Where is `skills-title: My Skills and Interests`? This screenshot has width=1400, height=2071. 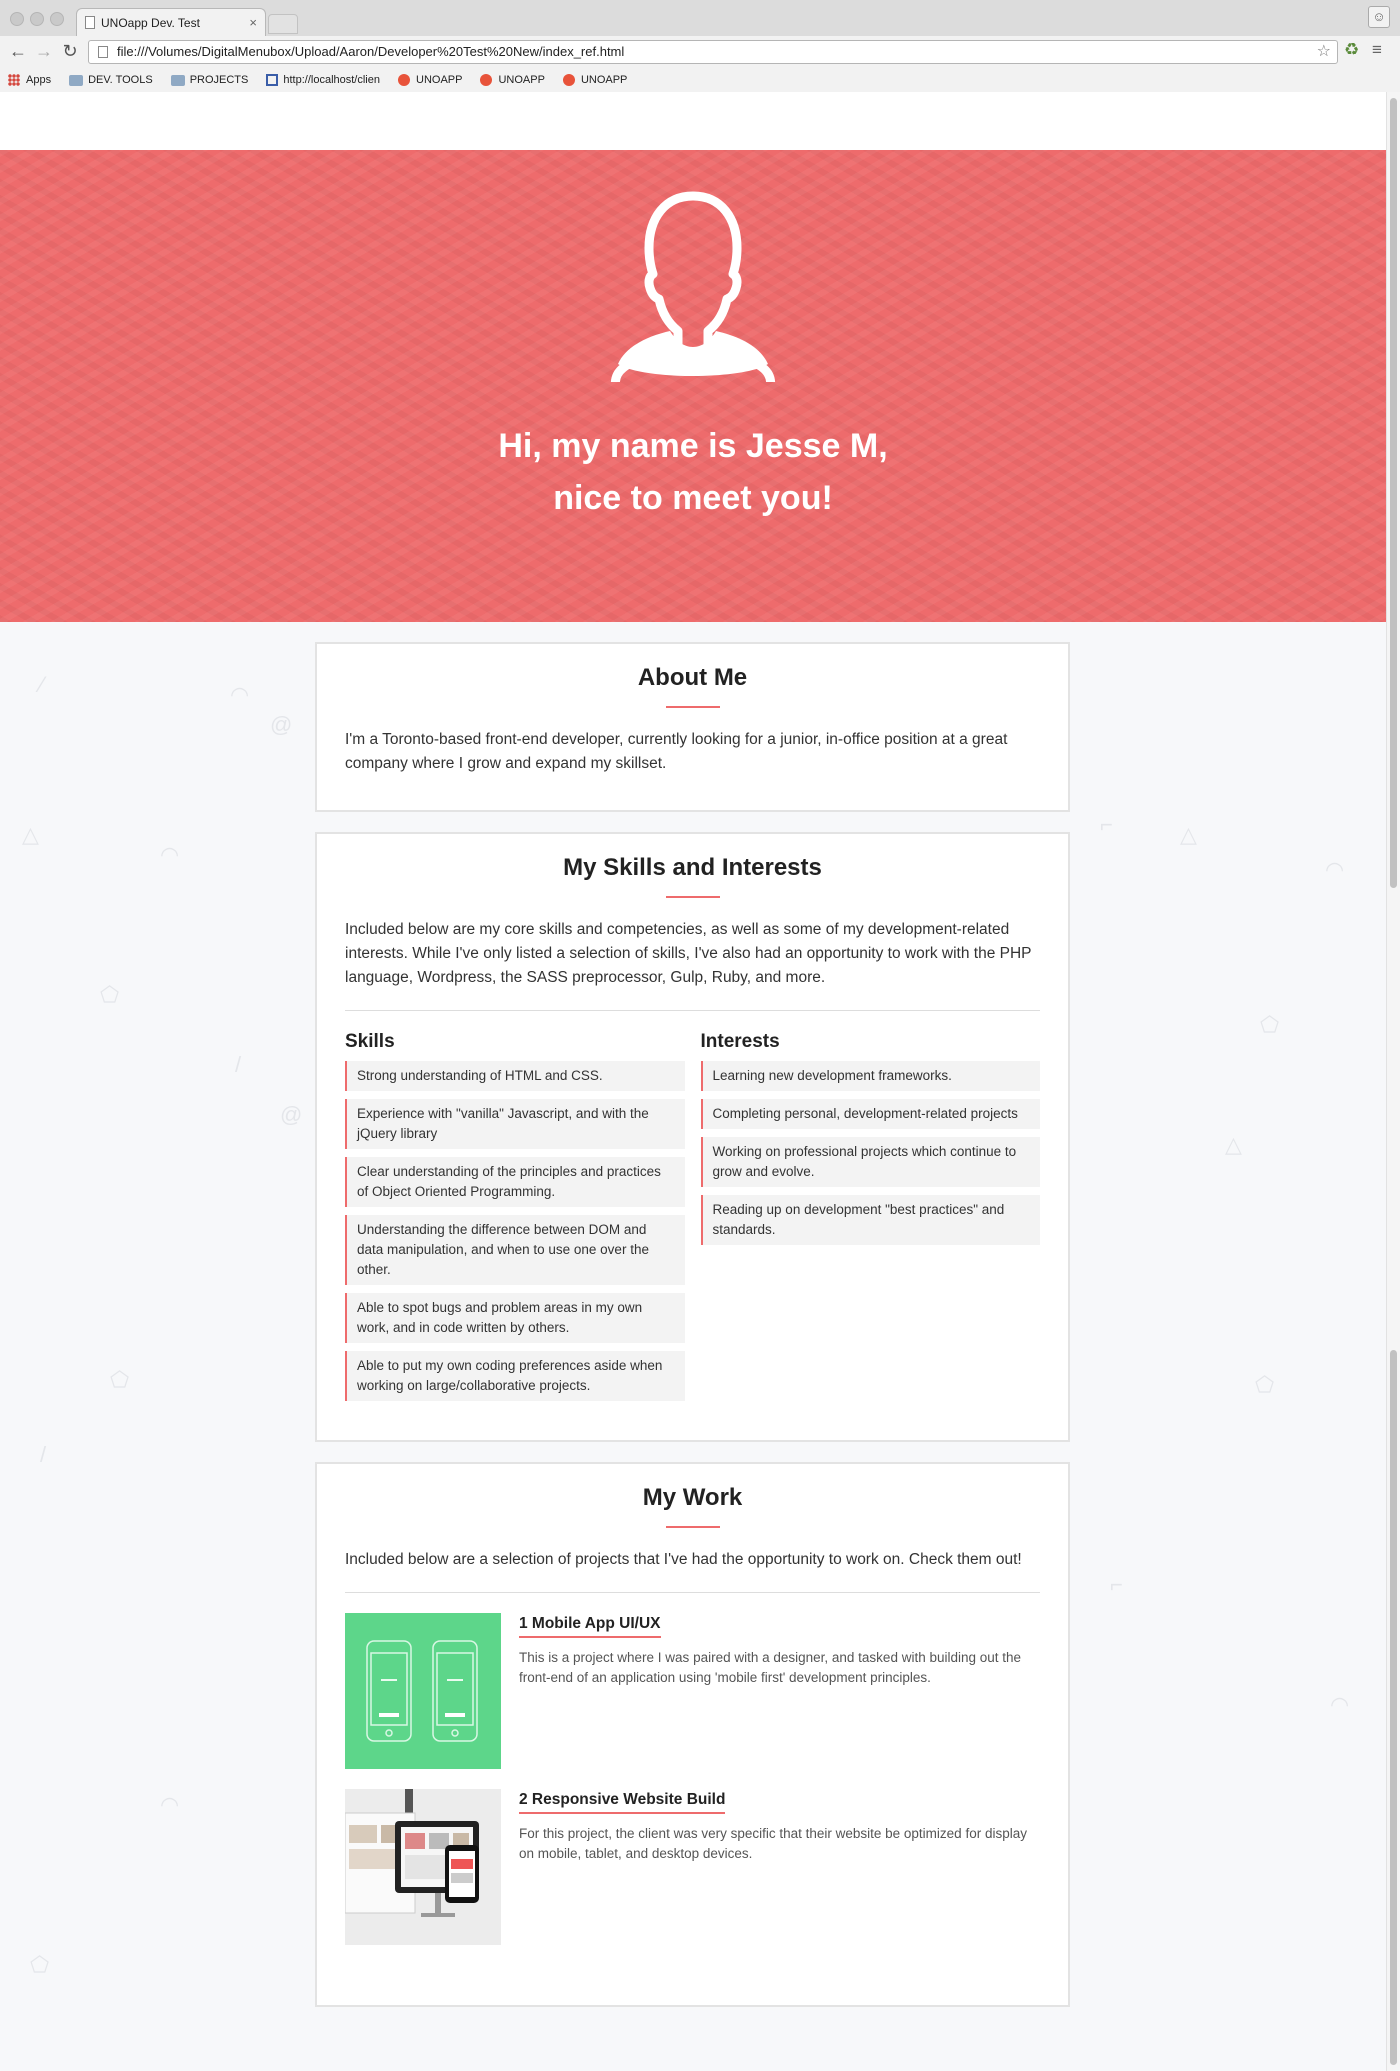 skills-title: My Skills and Interests is located at coordinates (692, 867).